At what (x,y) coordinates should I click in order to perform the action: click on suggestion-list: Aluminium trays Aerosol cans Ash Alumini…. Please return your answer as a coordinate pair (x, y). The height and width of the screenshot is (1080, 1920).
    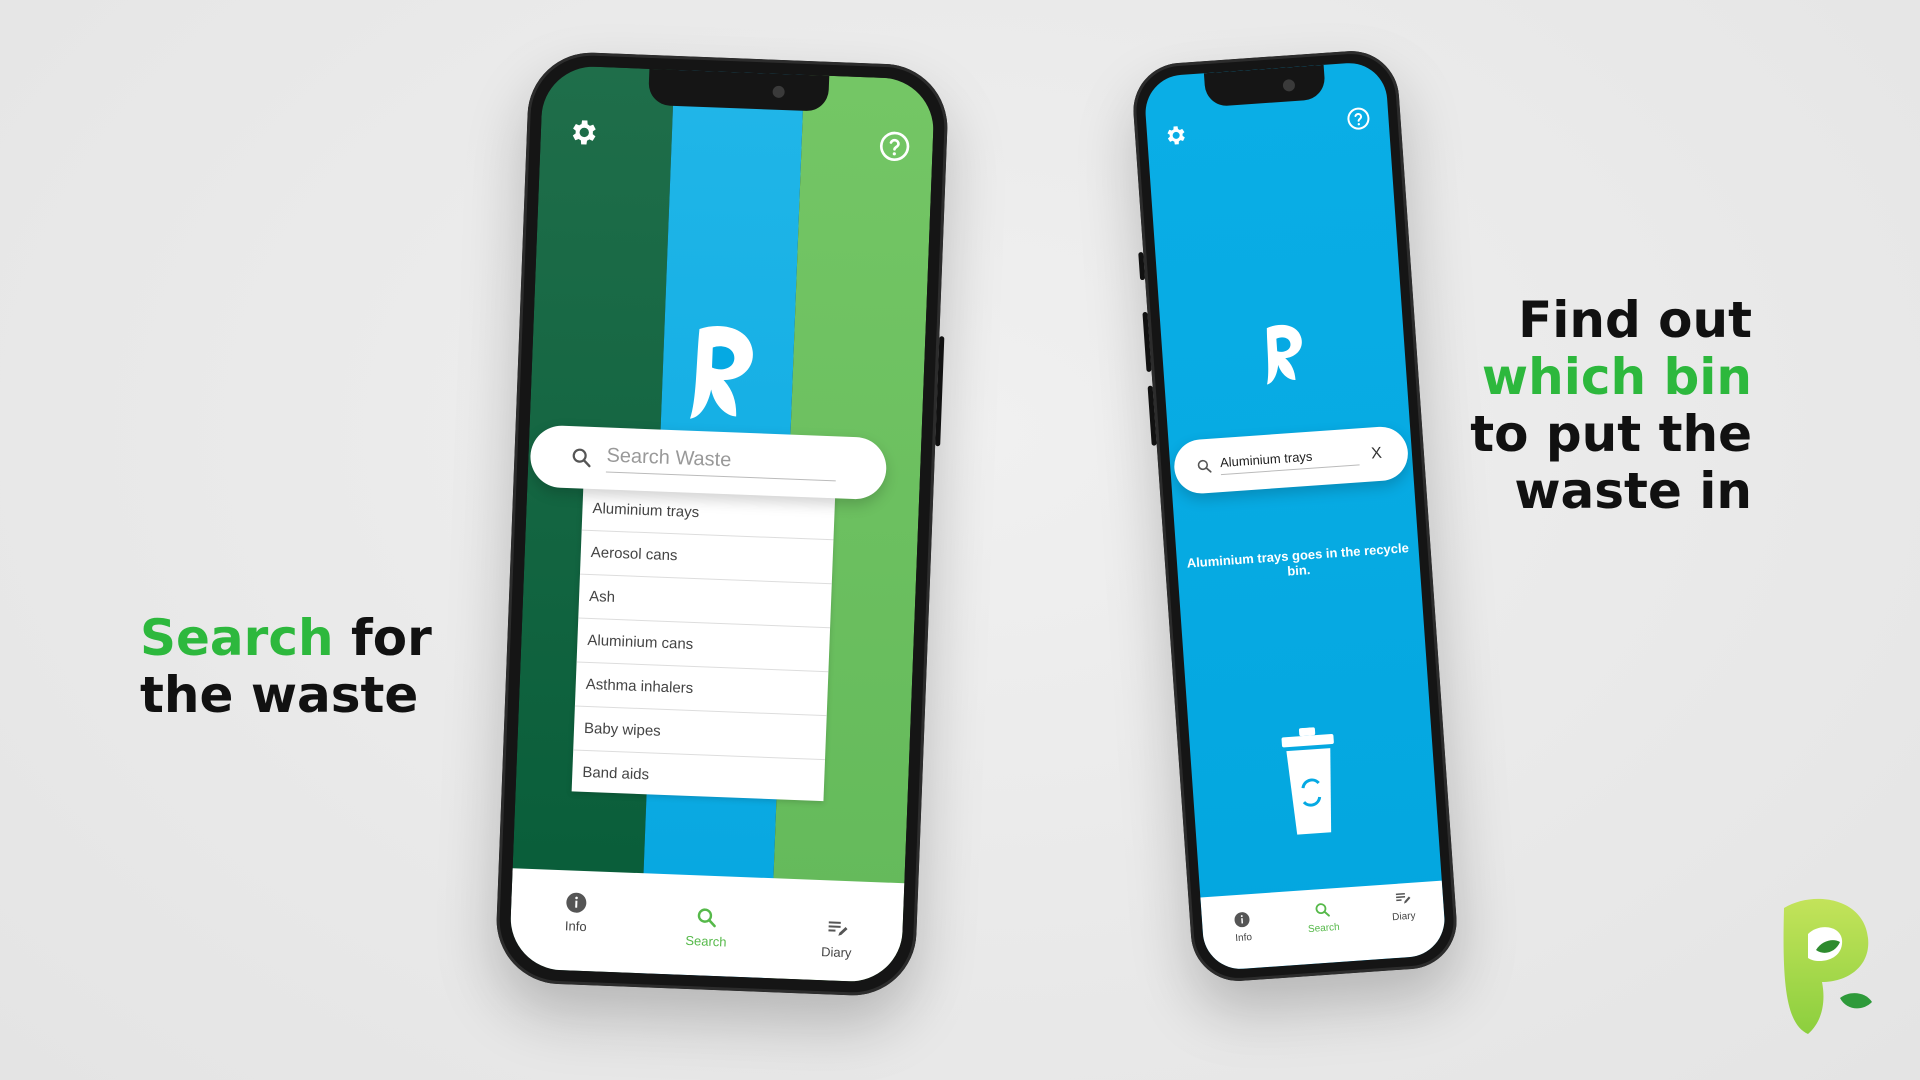
    Looking at the image, I should click on (703, 644).